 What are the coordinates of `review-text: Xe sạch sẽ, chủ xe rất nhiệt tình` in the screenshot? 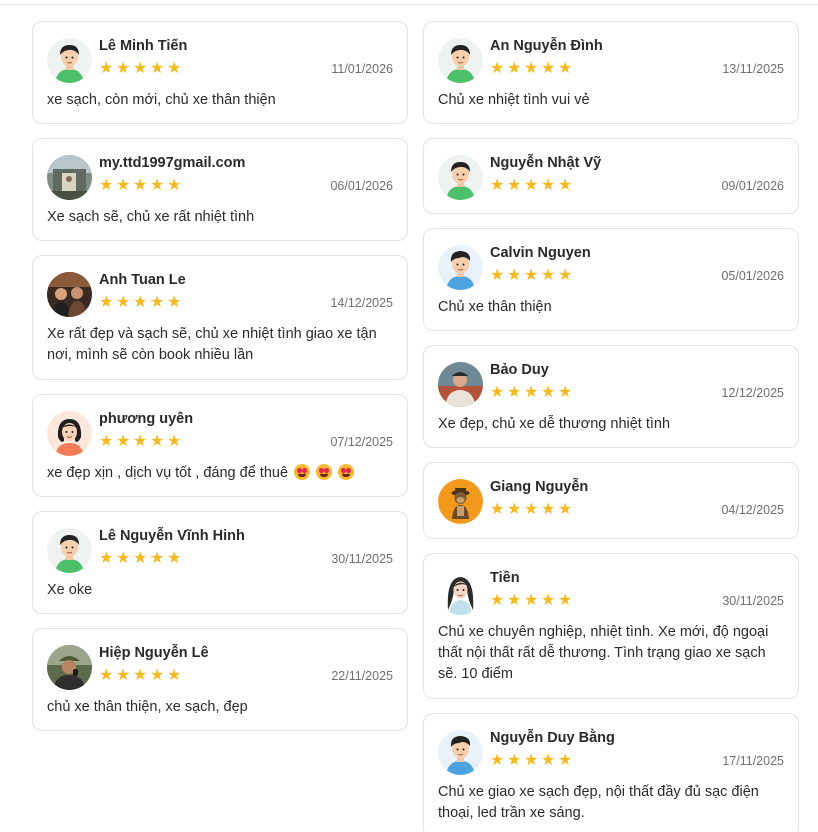 It's located at (151, 217).